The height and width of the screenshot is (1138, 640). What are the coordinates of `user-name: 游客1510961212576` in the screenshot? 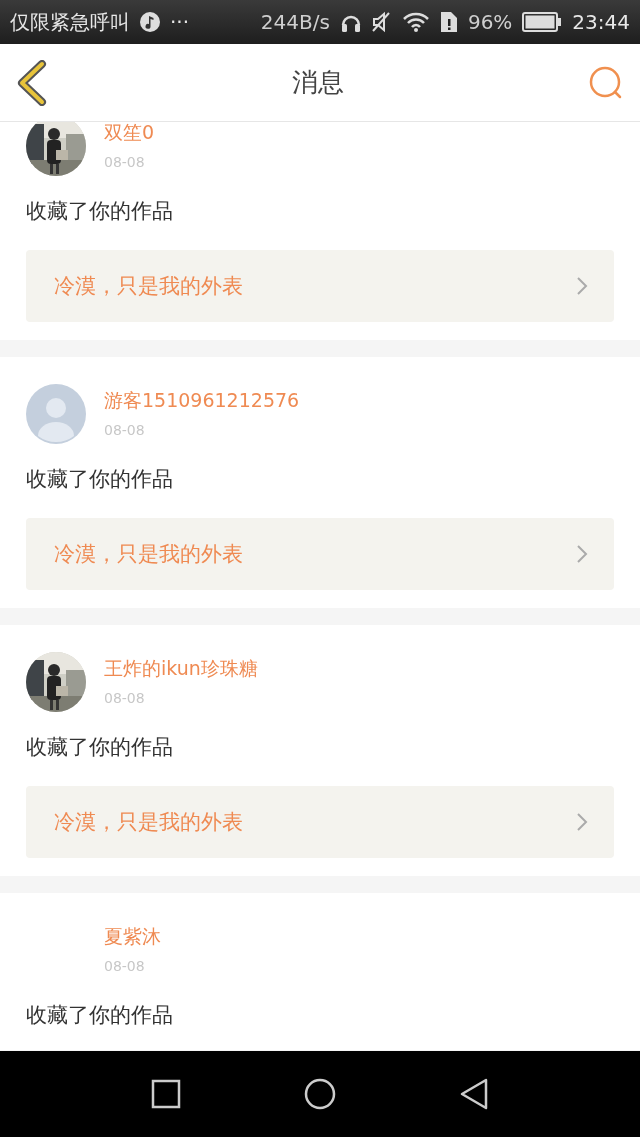 It's located at (202, 401).